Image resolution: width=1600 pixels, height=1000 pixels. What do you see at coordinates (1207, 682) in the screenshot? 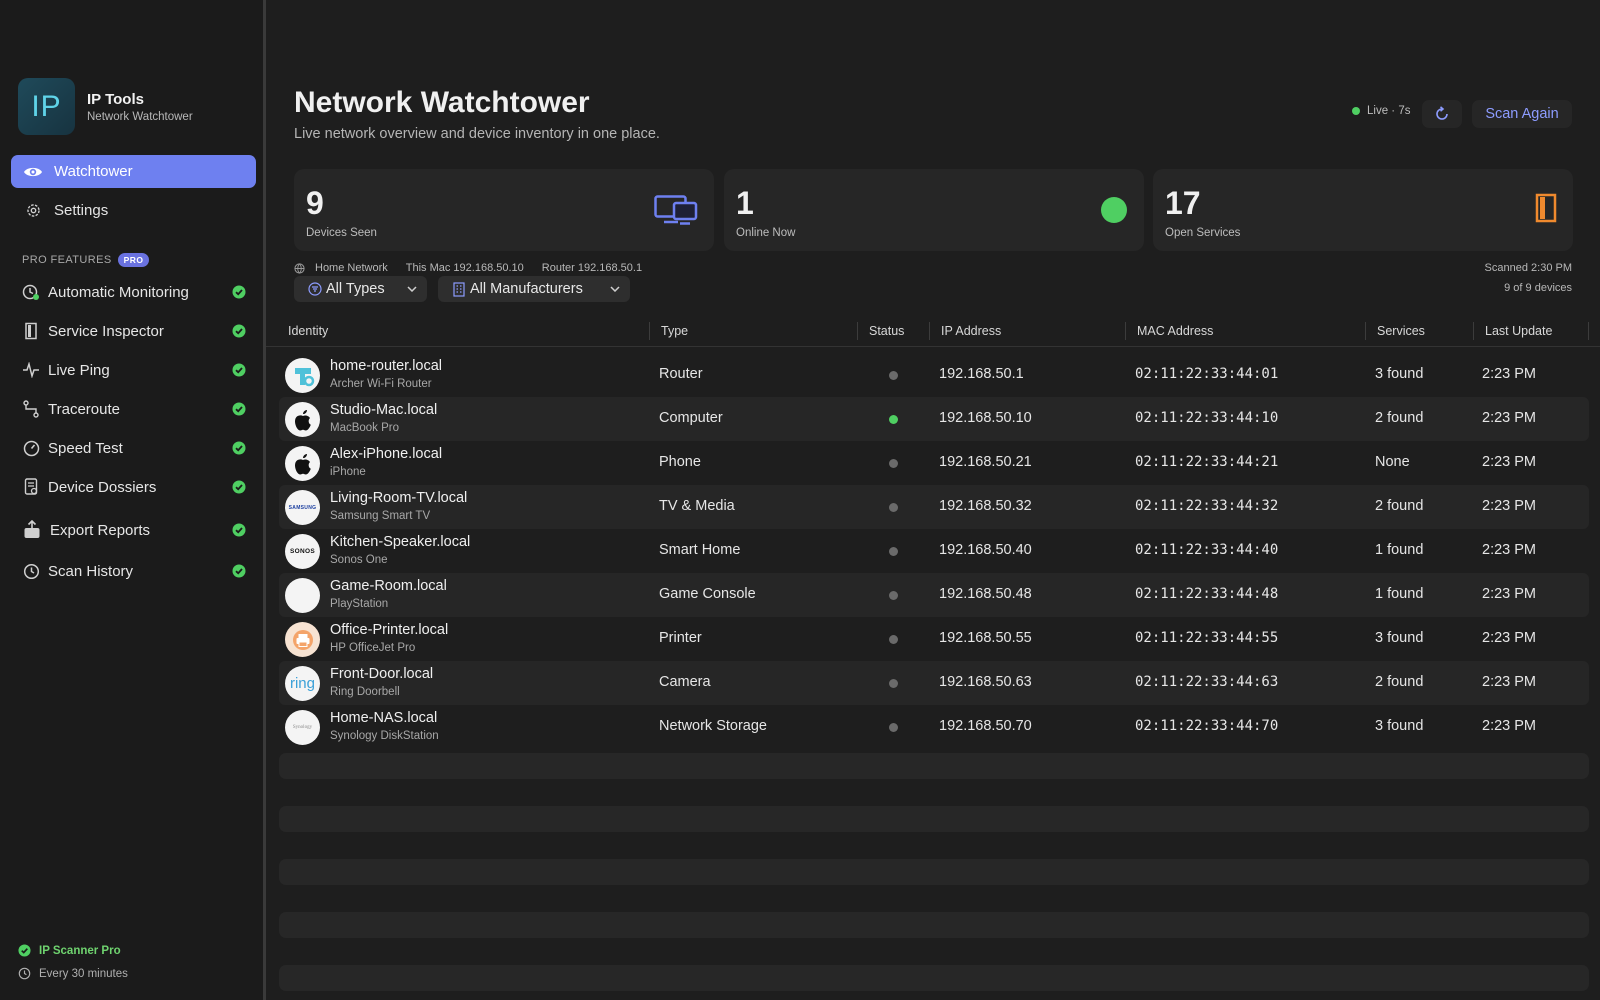
I see `device-mac: 02:11:22:33:44:63` at bounding box center [1207, 682].